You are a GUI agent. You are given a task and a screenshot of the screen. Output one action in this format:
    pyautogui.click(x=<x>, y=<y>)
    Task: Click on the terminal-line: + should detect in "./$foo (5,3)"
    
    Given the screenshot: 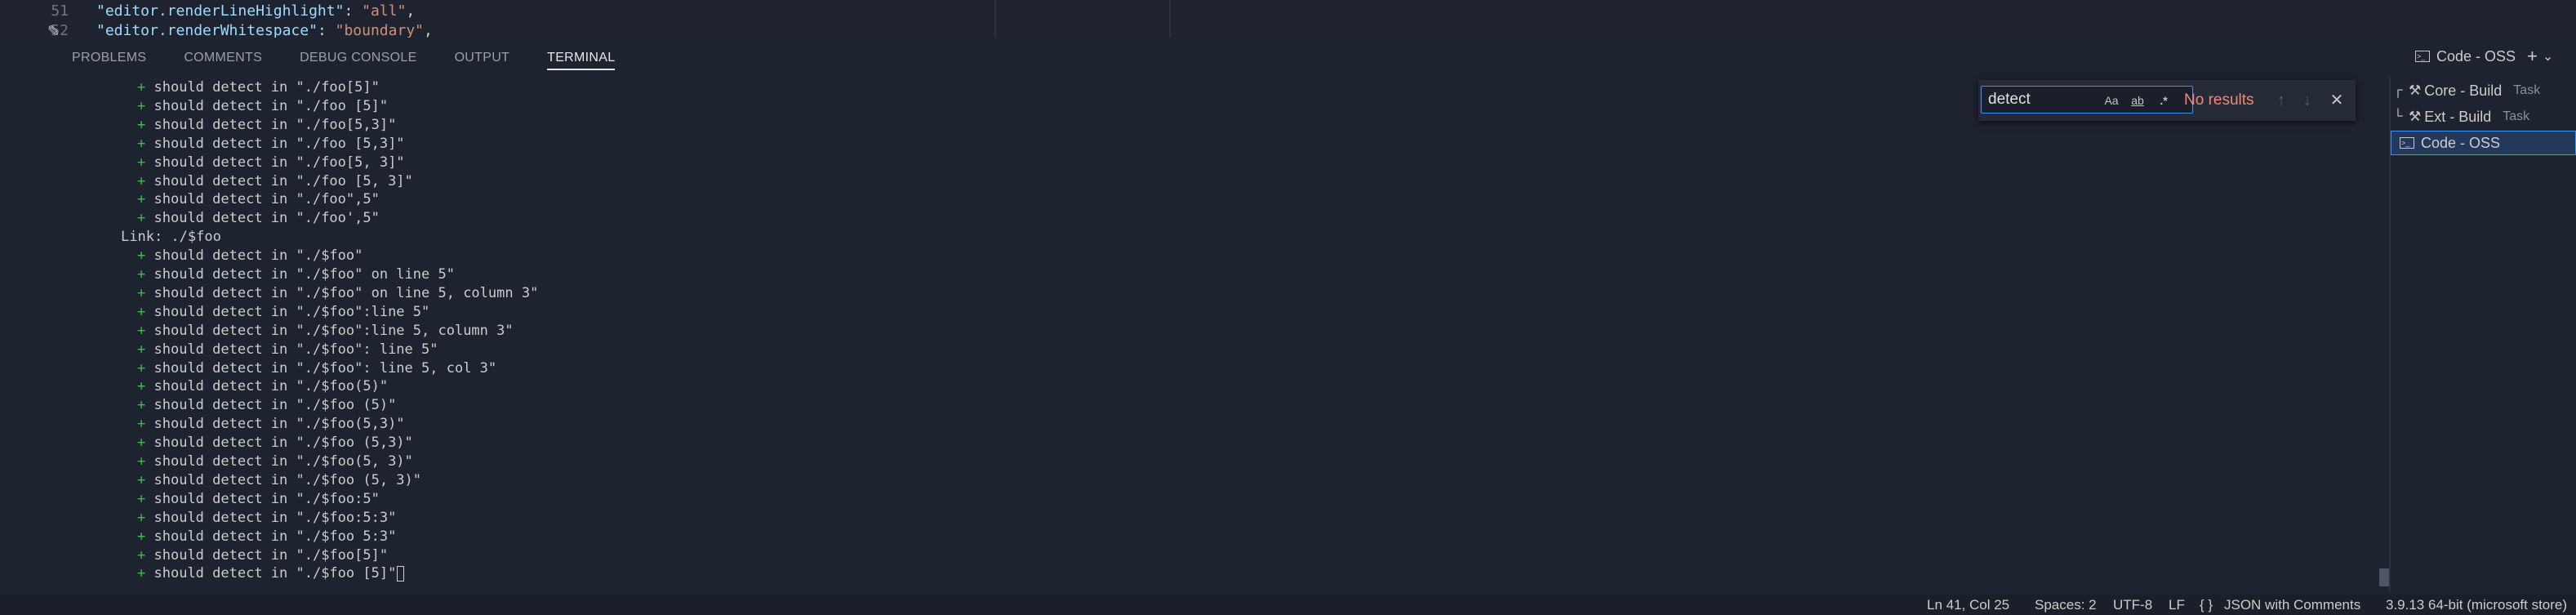 What is the action you would take?
    pyautogui.click(x=275, y=443)
    